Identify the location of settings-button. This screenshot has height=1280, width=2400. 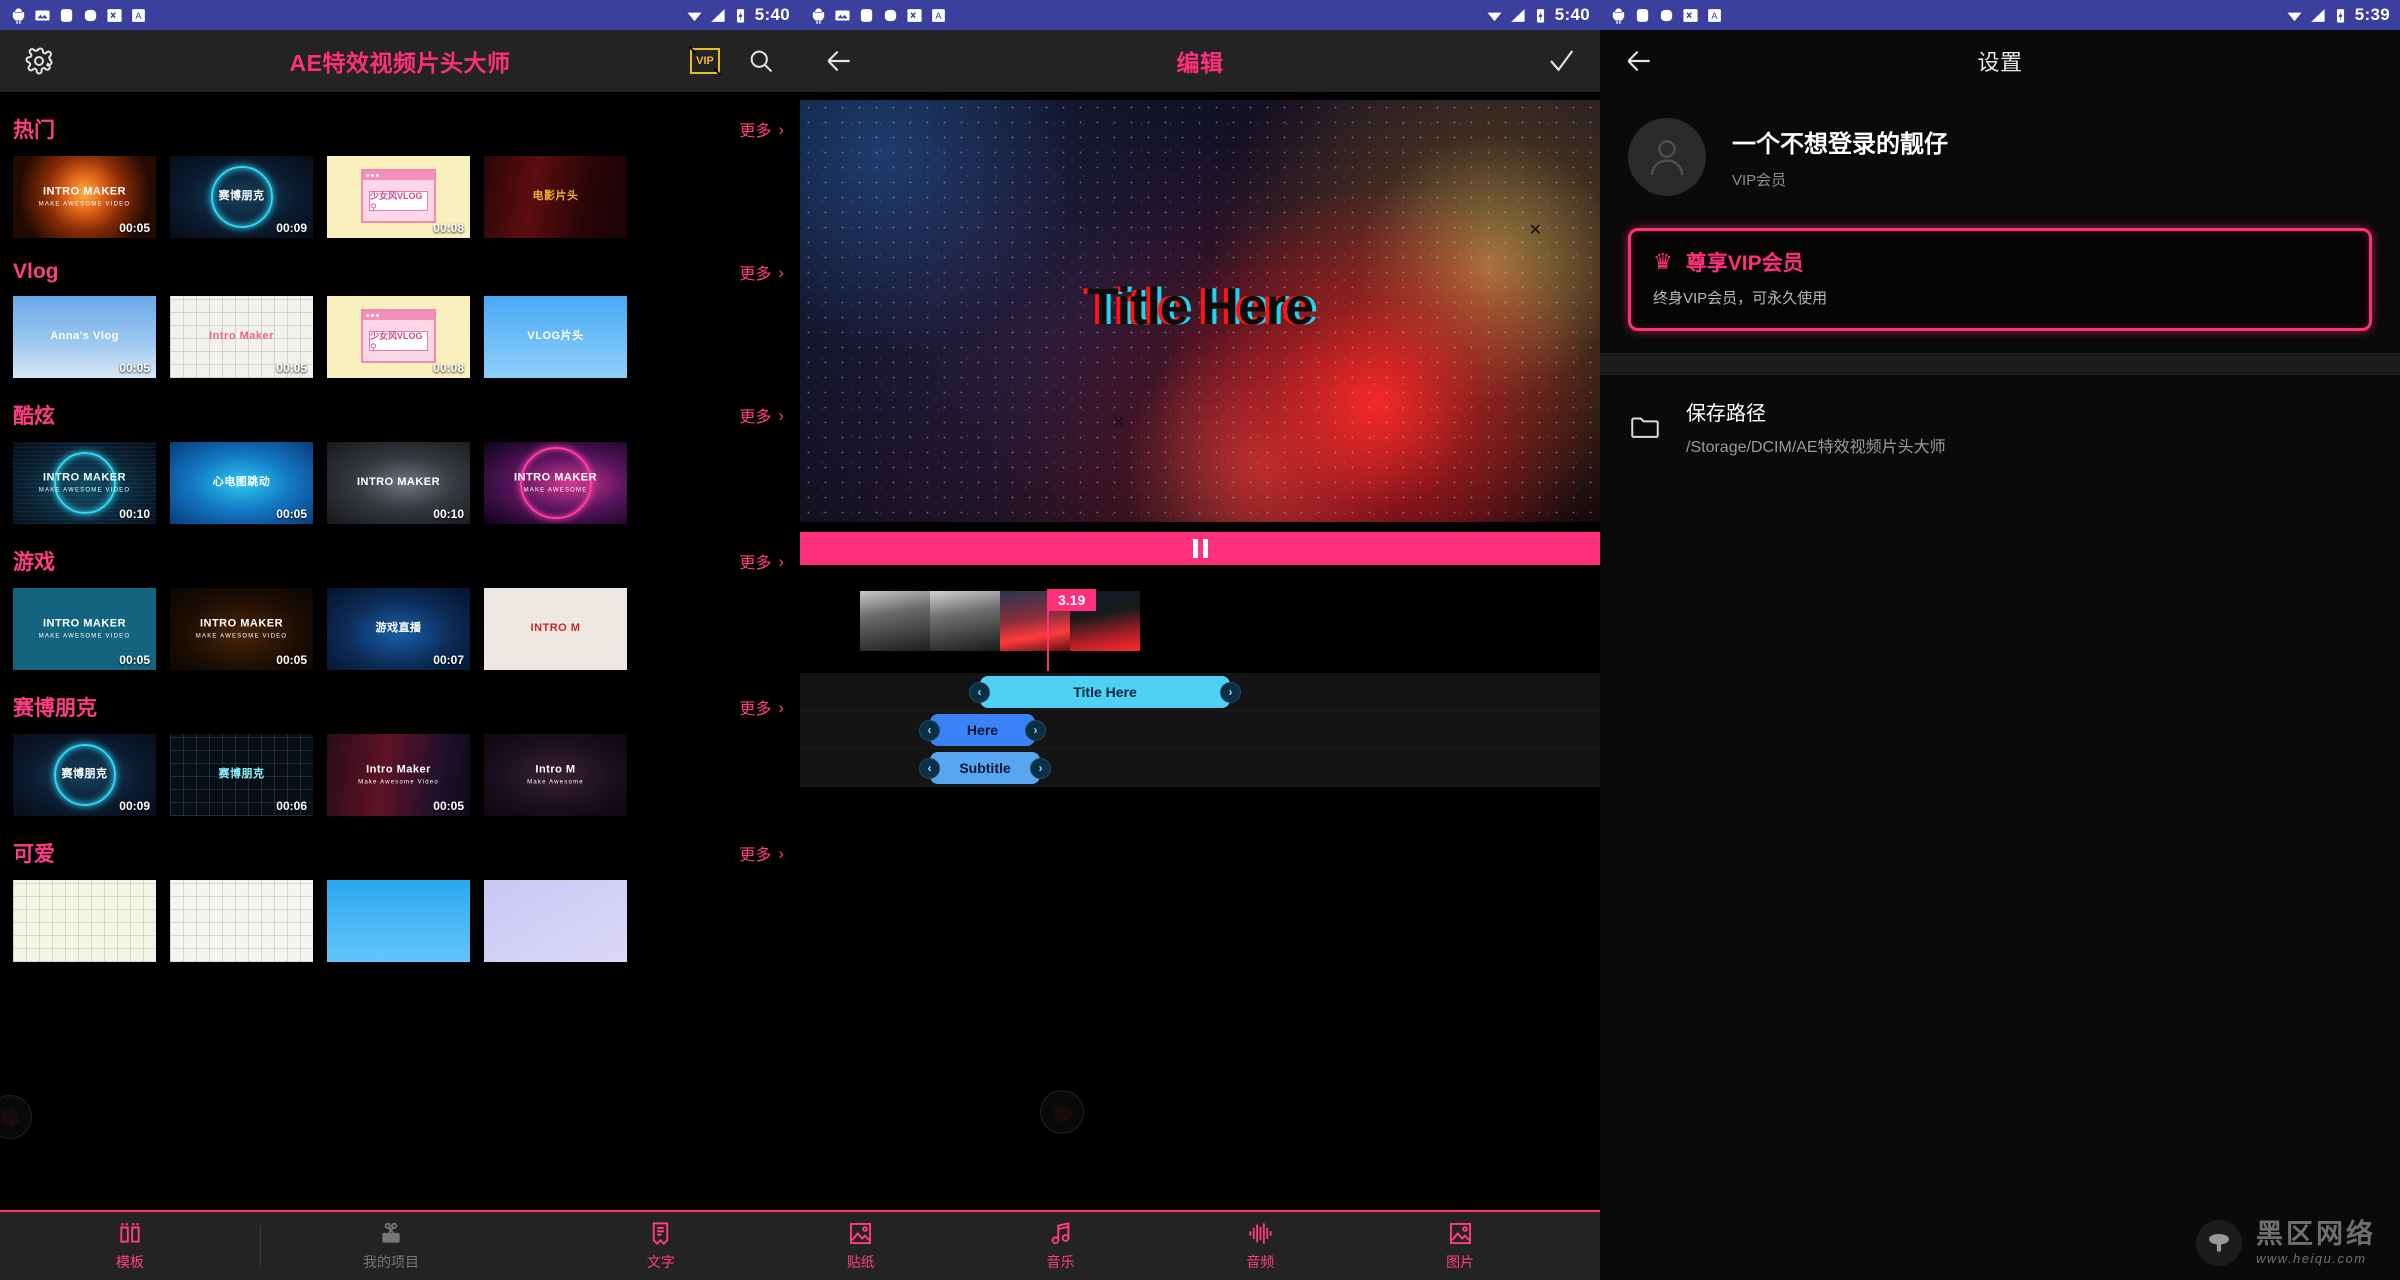
(39, 61).